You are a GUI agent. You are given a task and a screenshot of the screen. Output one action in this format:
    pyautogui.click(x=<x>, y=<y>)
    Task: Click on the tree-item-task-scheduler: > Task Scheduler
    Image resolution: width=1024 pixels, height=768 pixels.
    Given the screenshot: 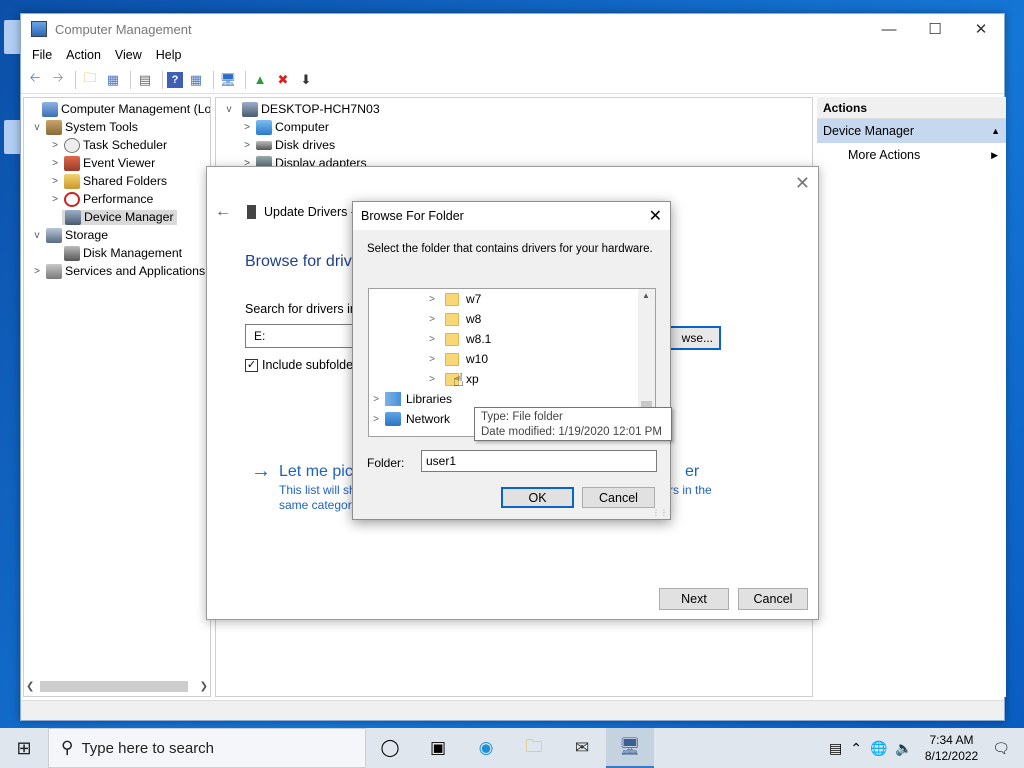 What is the action you would take?
    pyautogui.click(x=107, y=145)
    